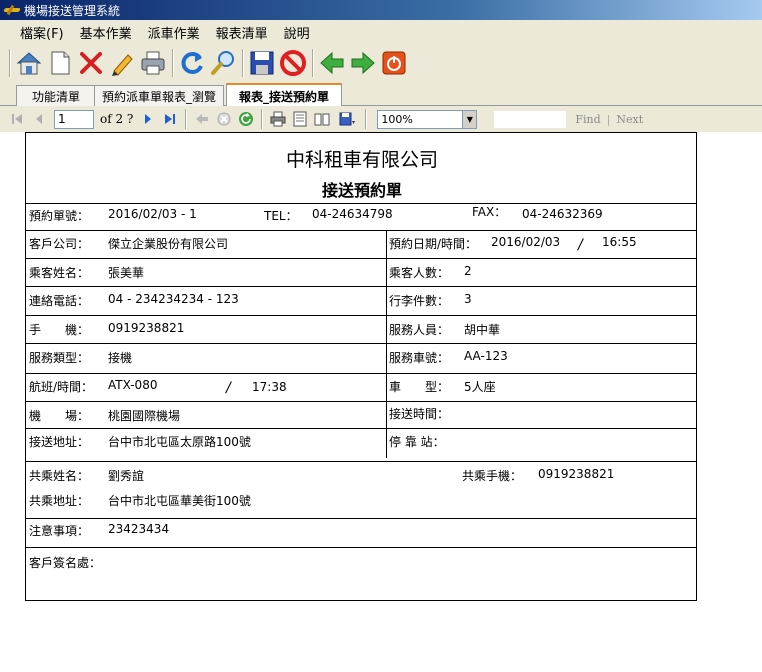  I want to click on app-logo-icon, so click(12, 10).